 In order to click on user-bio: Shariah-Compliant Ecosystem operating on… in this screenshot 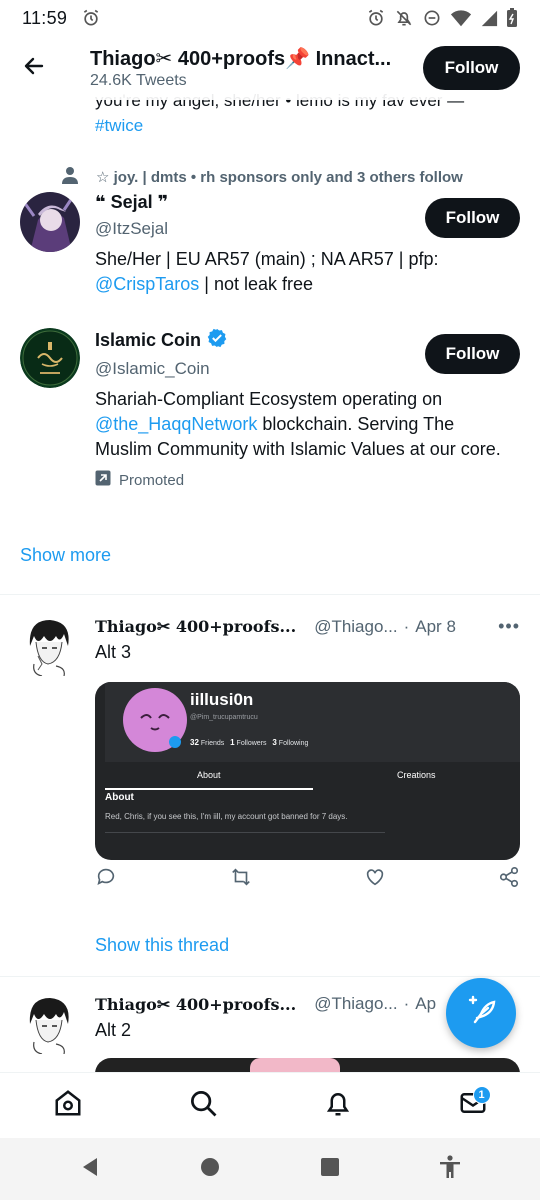, I will do `click(298, 424)`.